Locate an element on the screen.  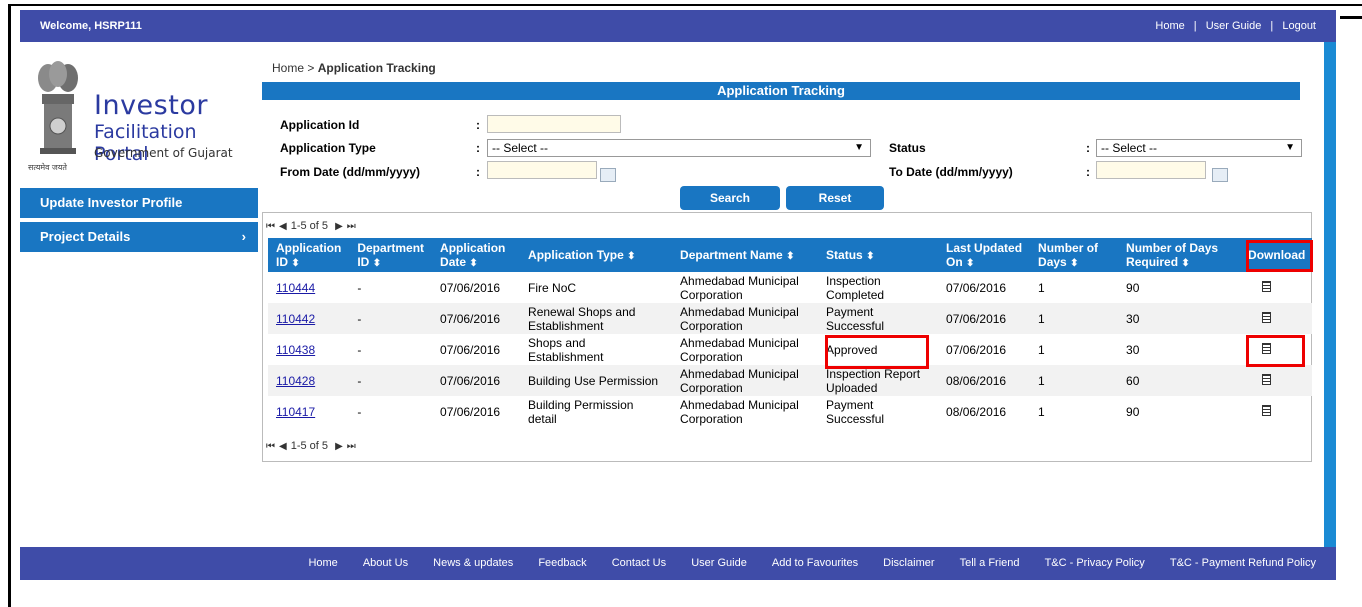
col-application-date: Application Date ⬍ is located at coordinates (476, 255).